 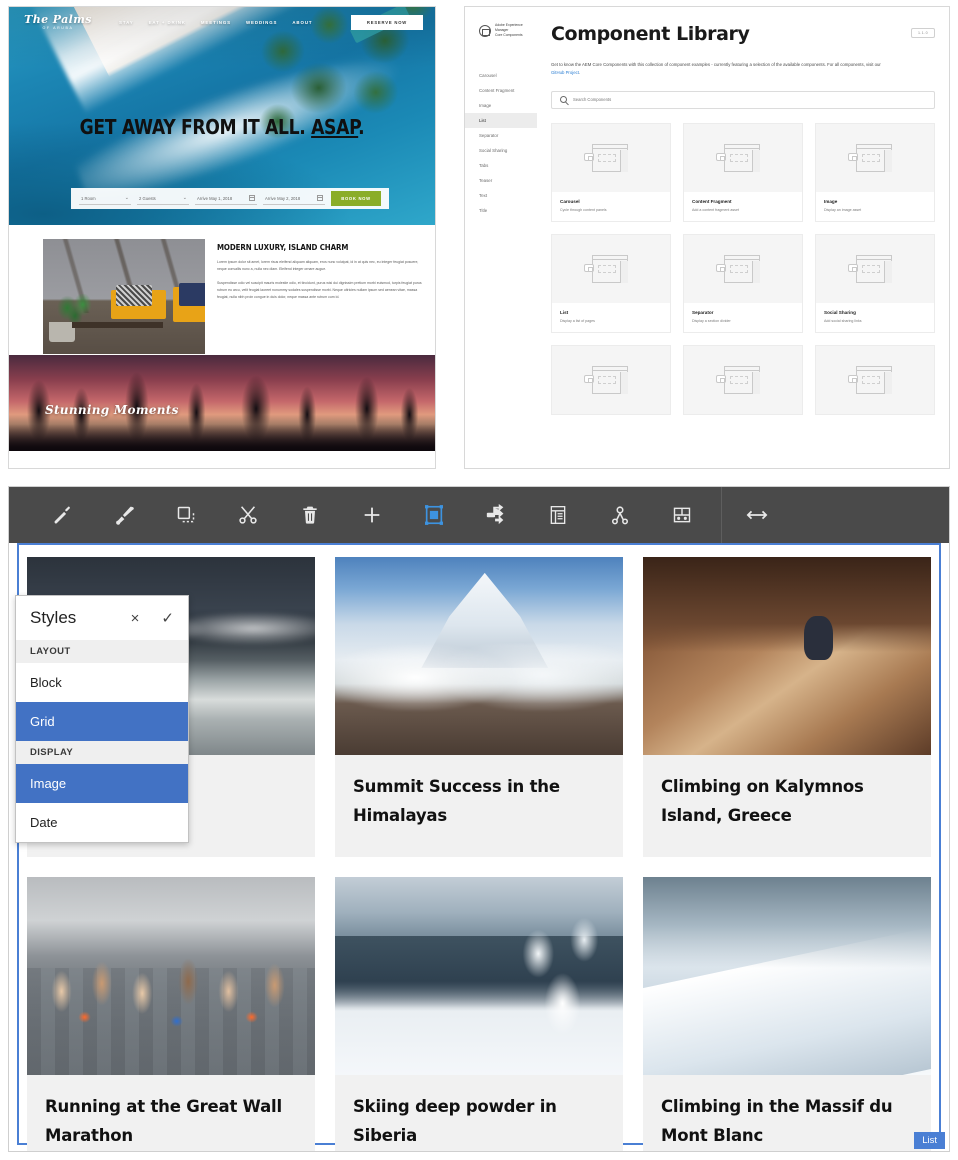 What do you see at coordinates (485, 30) in the screenshot?
I see `aem-logo-icon` at bounding box center [485, 30].